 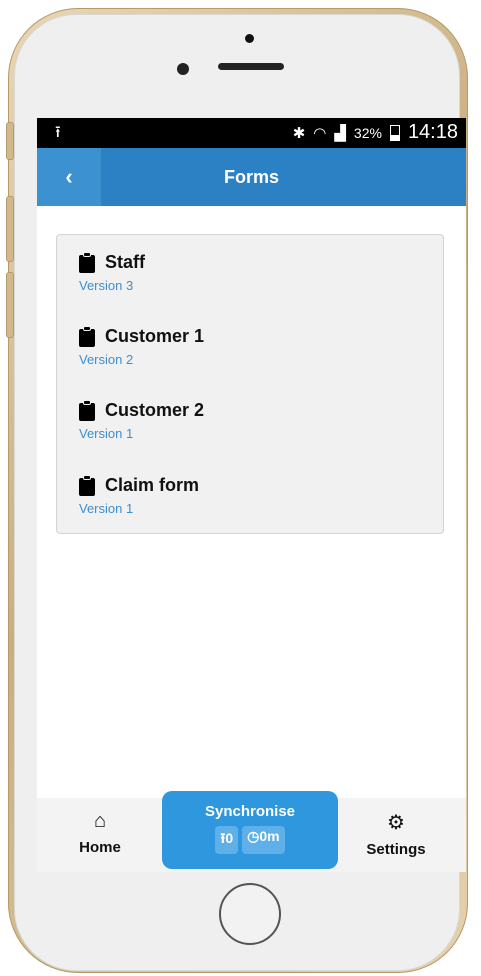 I want to click on form-version: Version 2, so click(x=106, y=359).